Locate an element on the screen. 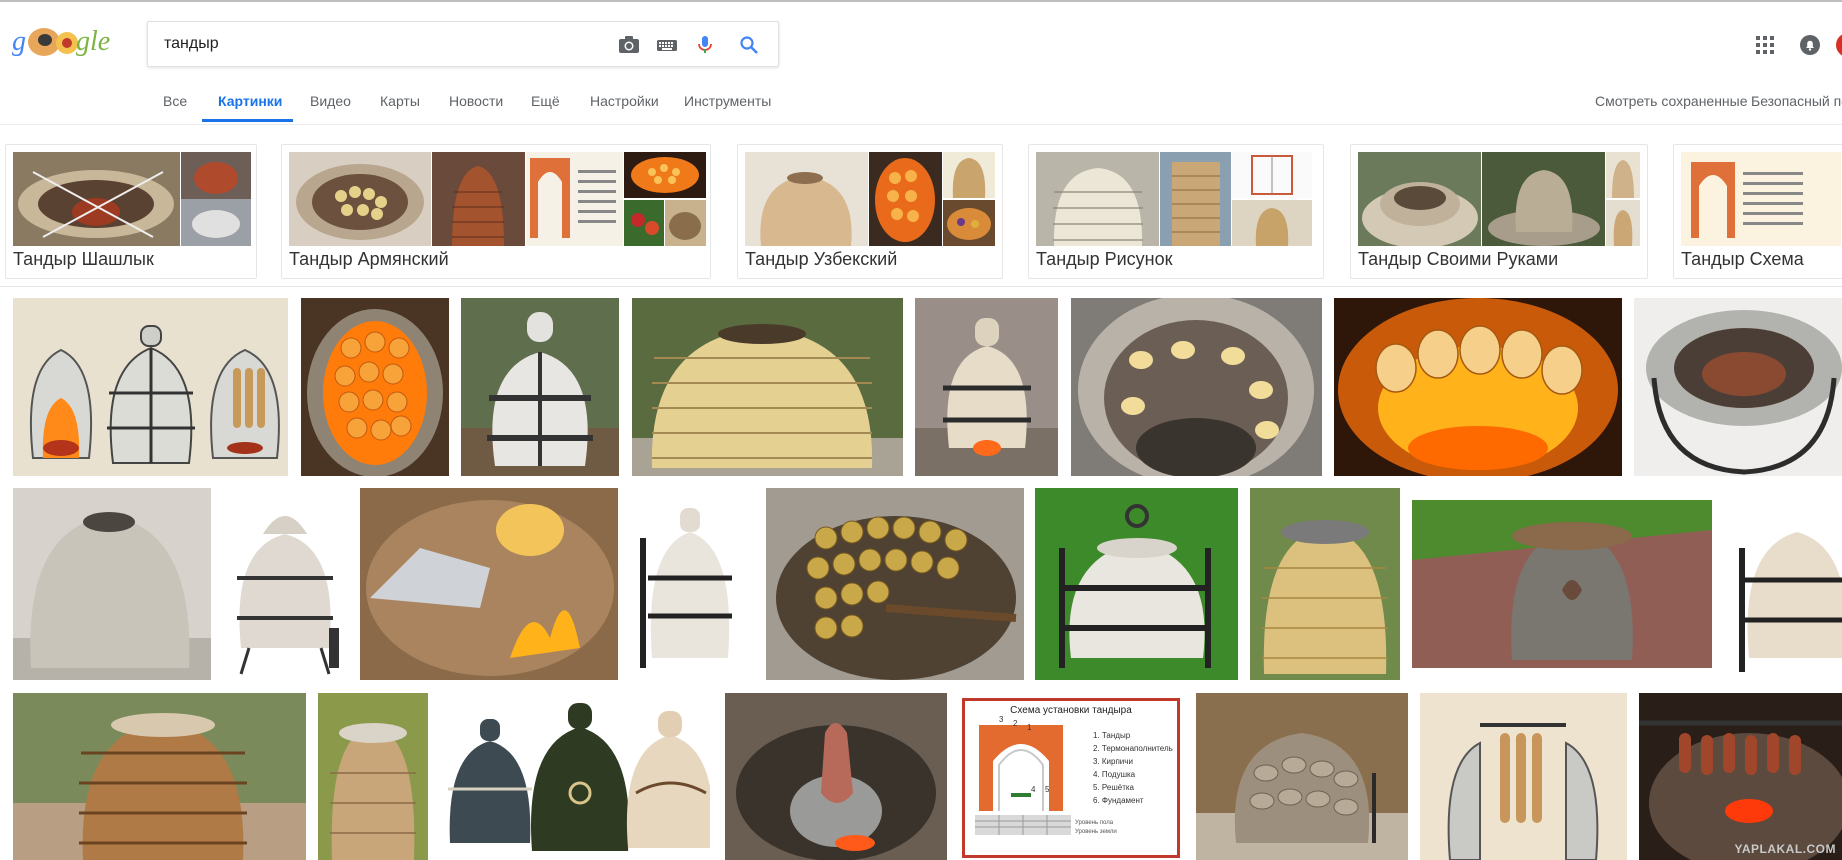 Image resolution: width=1842 pixels, height=860 pixels. related-chip-scheme: Тандыр Схема is located at coordinates (1757, 211).